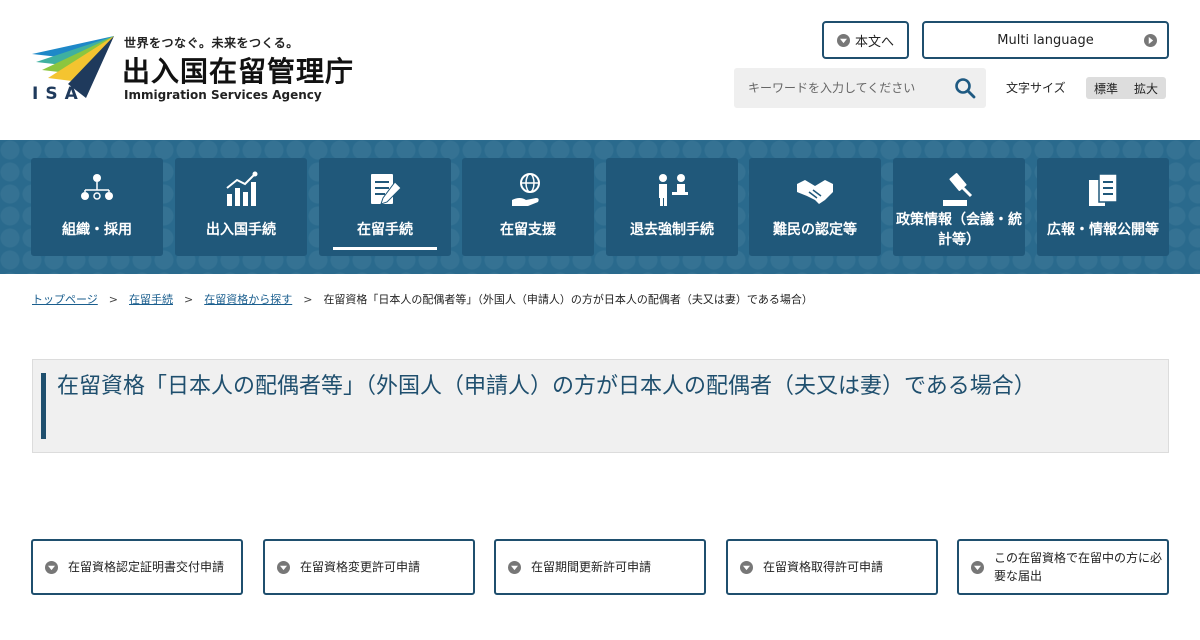  Describe the element at coordinates (874, 42) in the screenshot. I see `skip-to-content-label: 本文へ` at that location.